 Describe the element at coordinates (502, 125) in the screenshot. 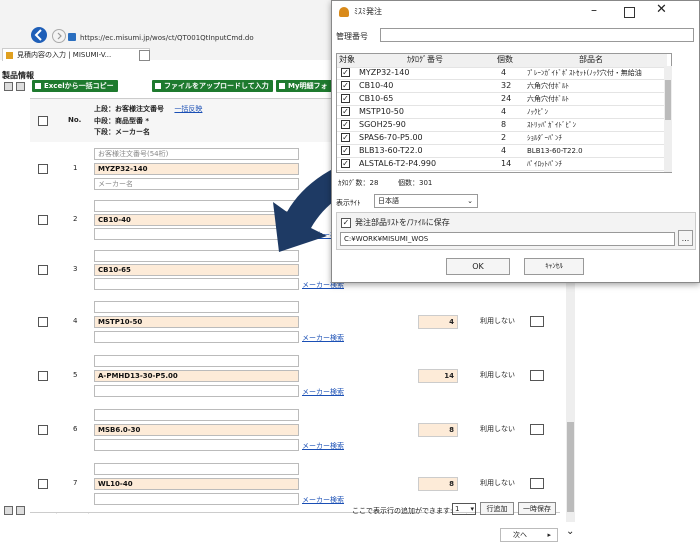

I see `parts-list-row: ✓ SGOH25-90 8 ｽﾄﾘｯﾊﾟｶﾞｲﾄﾞﾋﾟﾝ` at that location.